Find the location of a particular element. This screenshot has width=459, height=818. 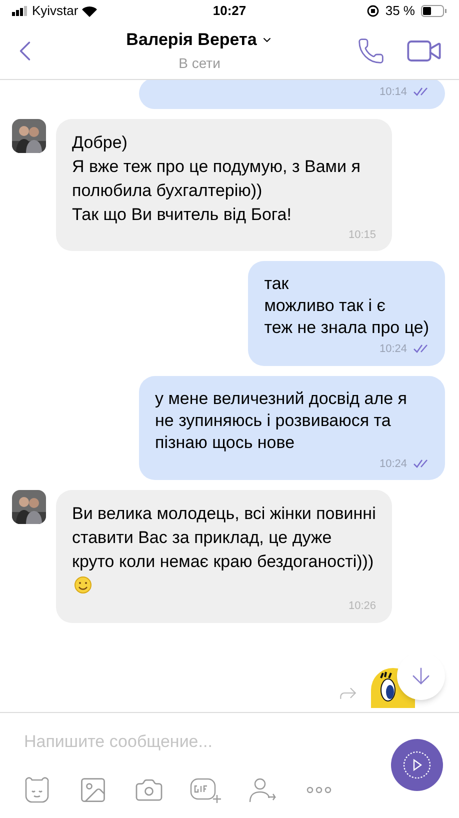

phone-icon is located at coordinates (371, 50).